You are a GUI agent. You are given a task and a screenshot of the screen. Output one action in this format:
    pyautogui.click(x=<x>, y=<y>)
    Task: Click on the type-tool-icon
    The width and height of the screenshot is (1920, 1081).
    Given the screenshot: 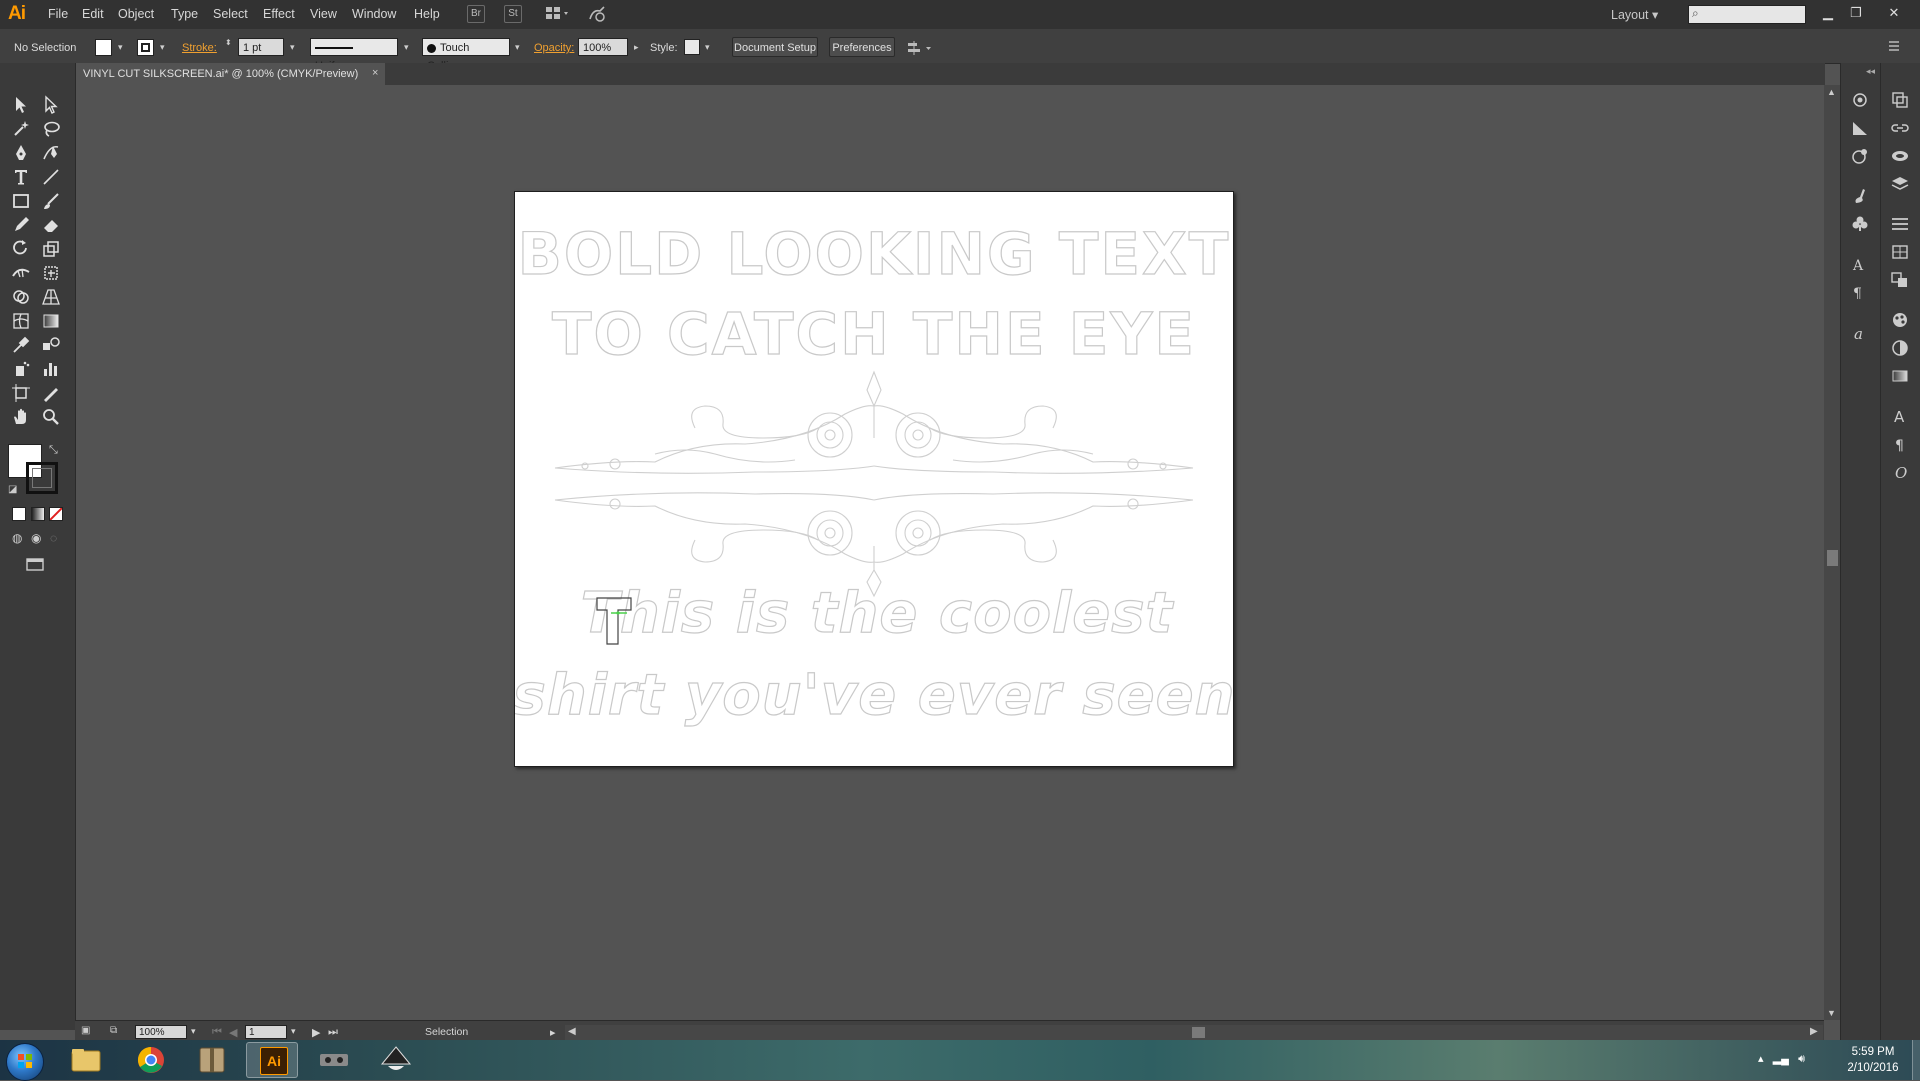 What is the action you would take?
    pyautogui.click(x=21, y=177)
    